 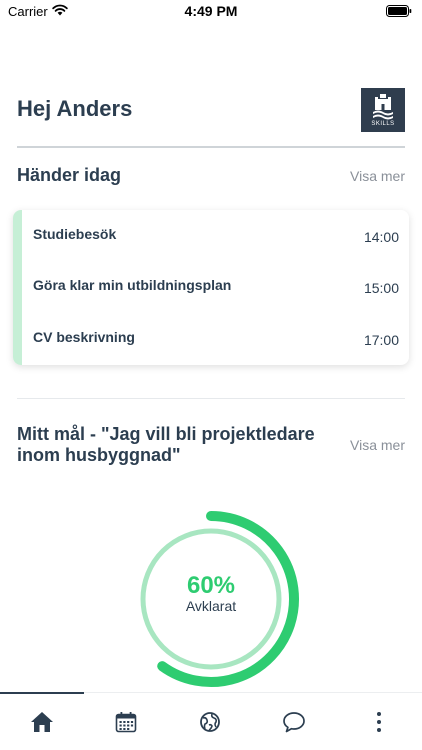 I want to click on calendar-icon, so click(x=126, y=722).